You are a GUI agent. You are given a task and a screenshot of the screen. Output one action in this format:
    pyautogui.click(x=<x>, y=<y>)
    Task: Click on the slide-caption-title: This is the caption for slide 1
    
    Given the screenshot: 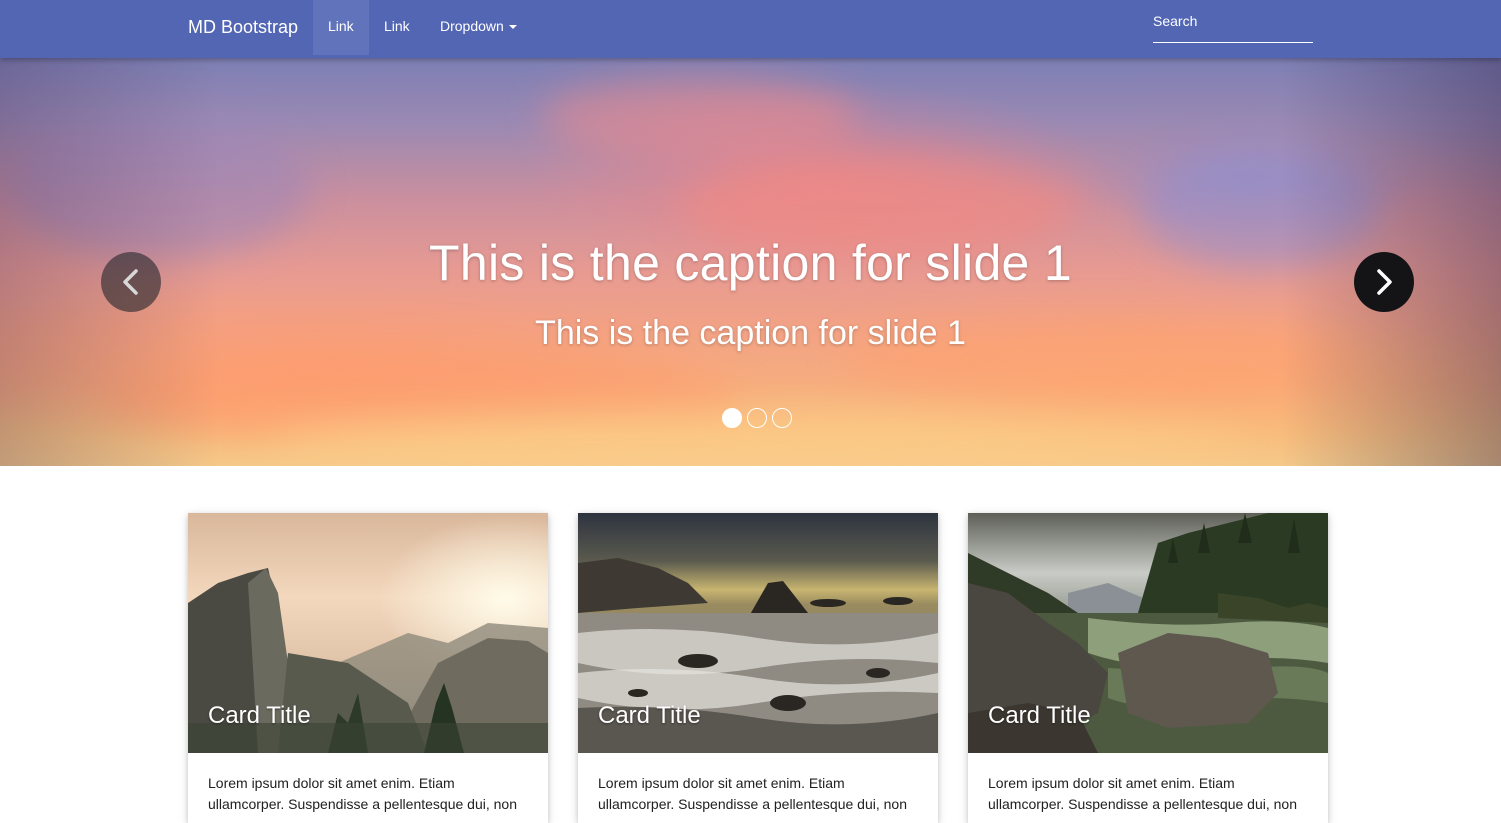 What is the action you would take?
    pyautogui.click(x=750, y=263)
    